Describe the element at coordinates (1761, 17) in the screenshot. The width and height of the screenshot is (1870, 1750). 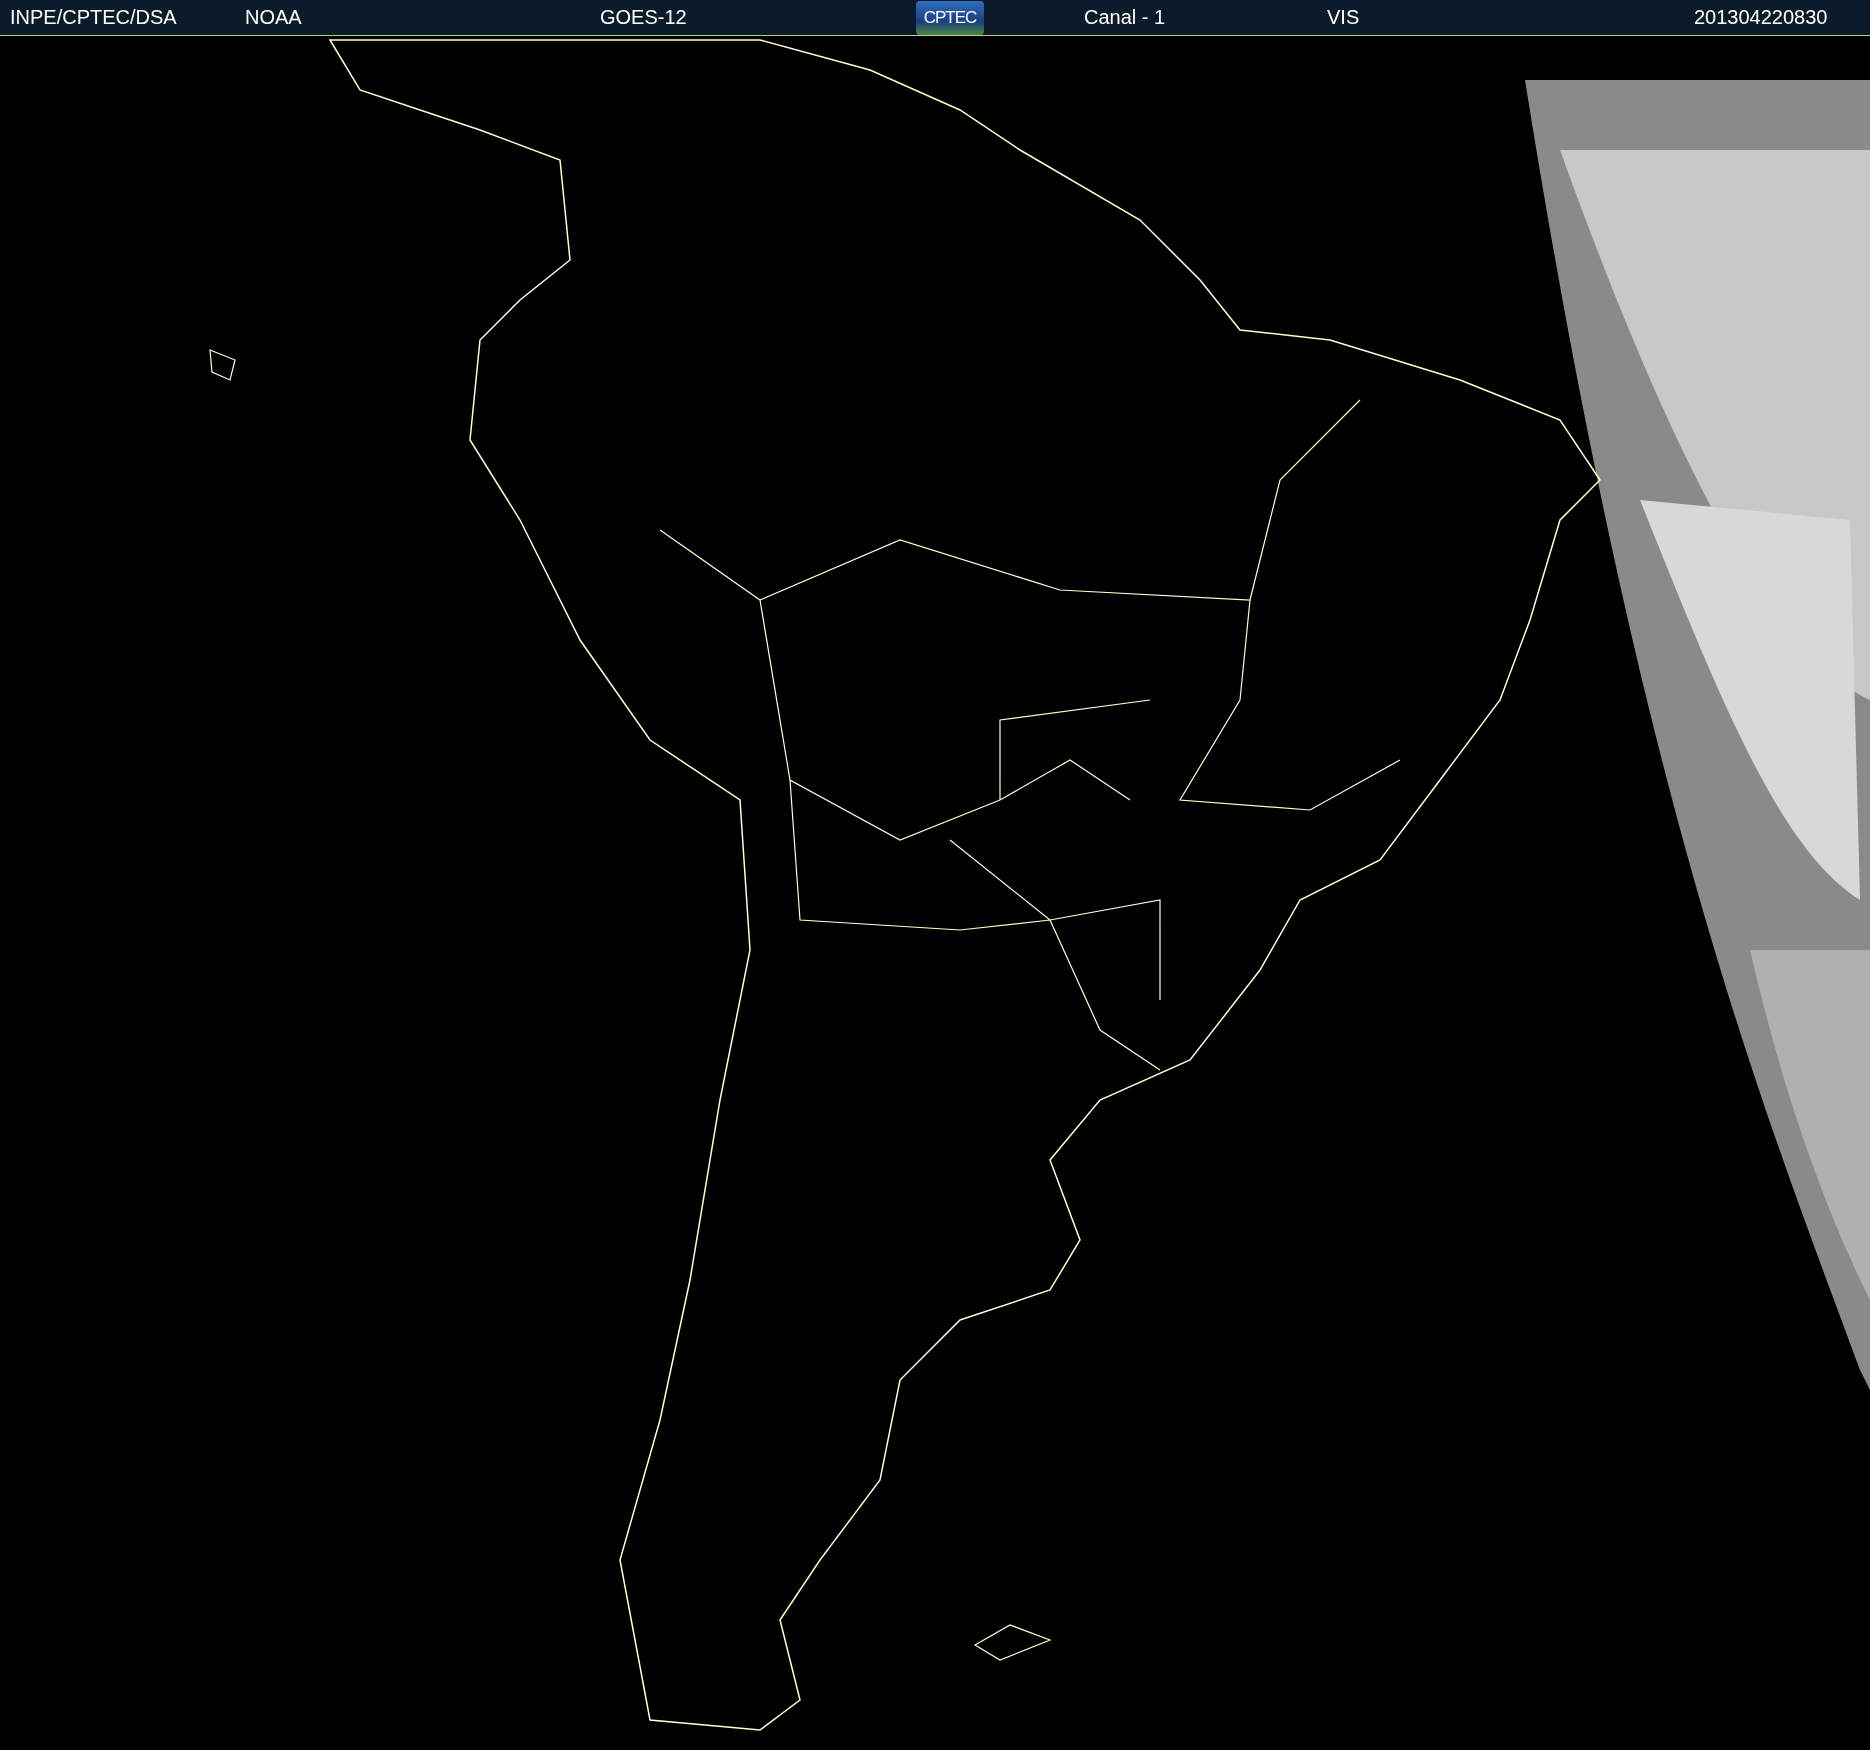
I see `timestamp-label: 201304220830` at that location.